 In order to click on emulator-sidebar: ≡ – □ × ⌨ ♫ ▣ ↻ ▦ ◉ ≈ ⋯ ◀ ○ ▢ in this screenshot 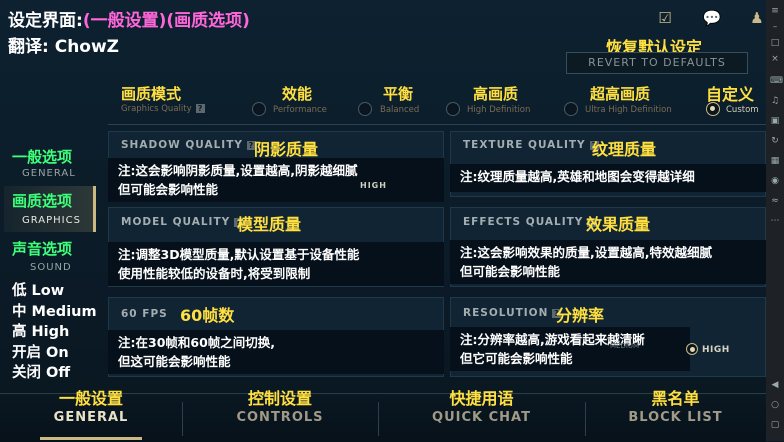, I will do `click(775, 220)`.